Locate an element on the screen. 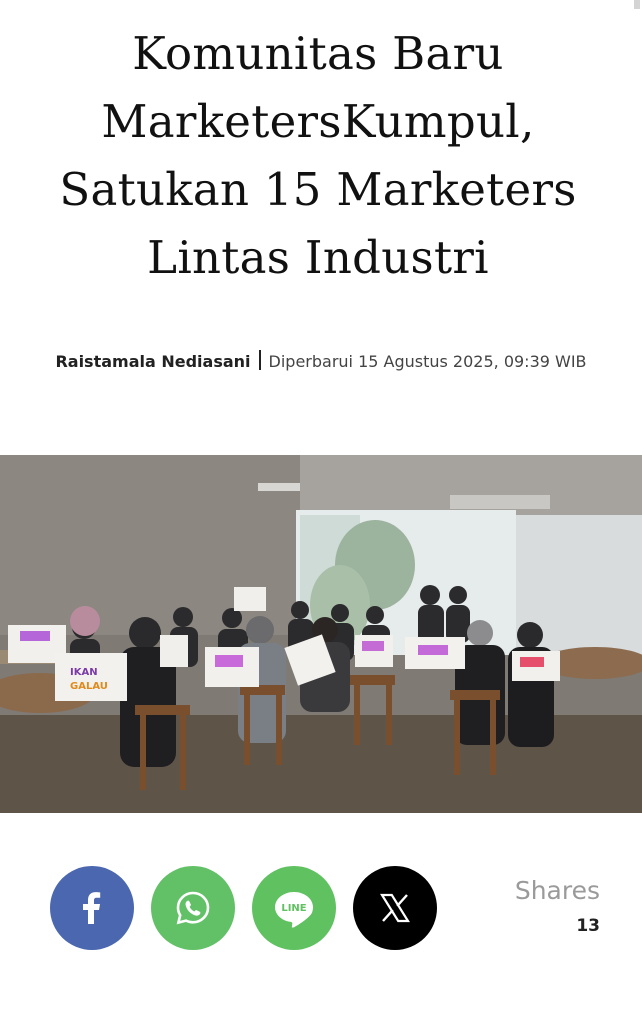 The height and width of the screenshot is (1016, 642). shares-label: Shares is located at coordinates (557, 890).